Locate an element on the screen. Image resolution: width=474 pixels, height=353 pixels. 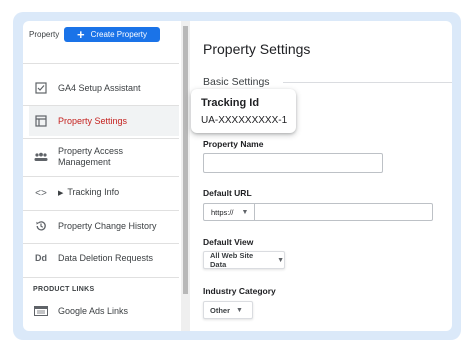
tracking-id-value: UA-XXXXXXXXX-1 is located at coordinates (244, 120).